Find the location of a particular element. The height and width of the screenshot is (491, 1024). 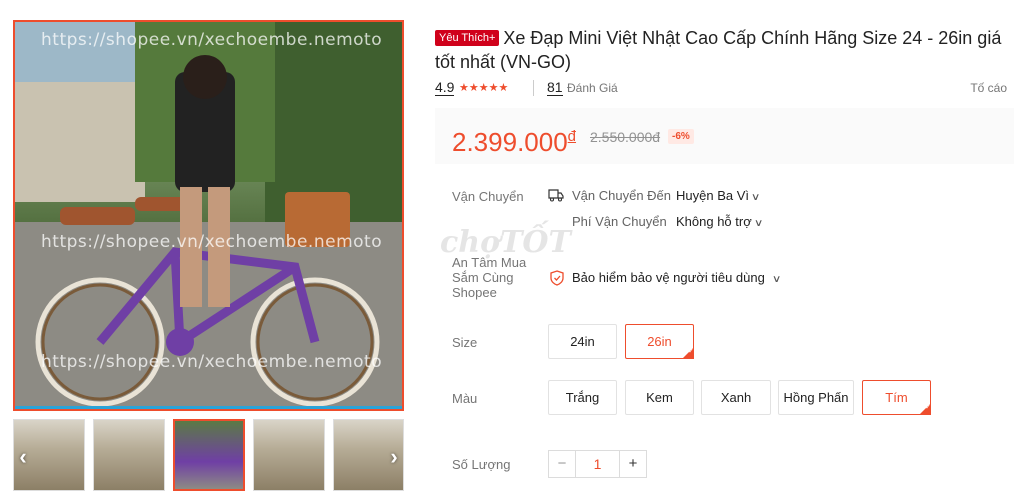

divider is located at coordinates (533, 88).